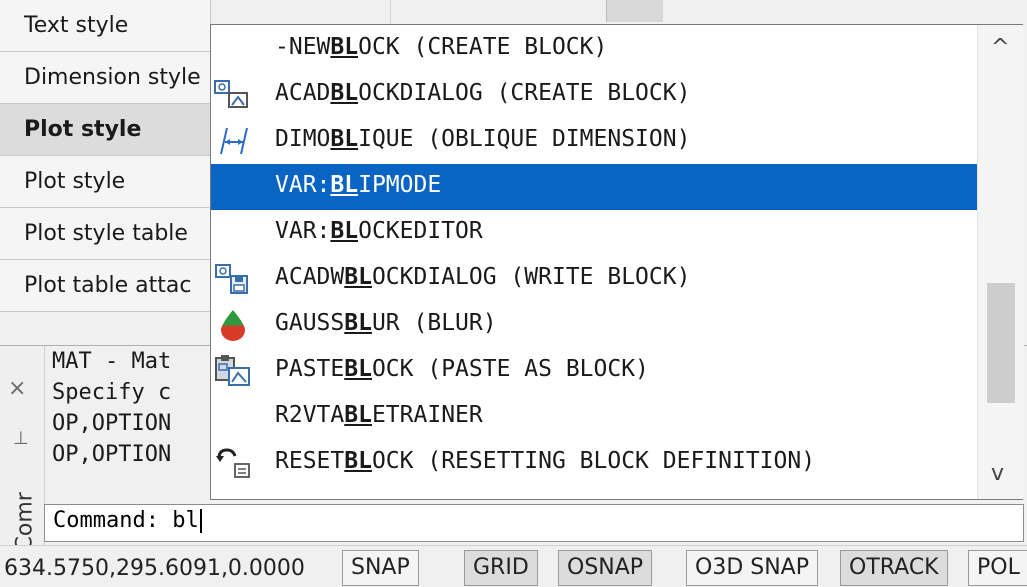 The image size is (1027, 587). I want to click on autocomplete-item: ACADBLOCKDIALOG (CREATE BLOCK), so click(594, 95).